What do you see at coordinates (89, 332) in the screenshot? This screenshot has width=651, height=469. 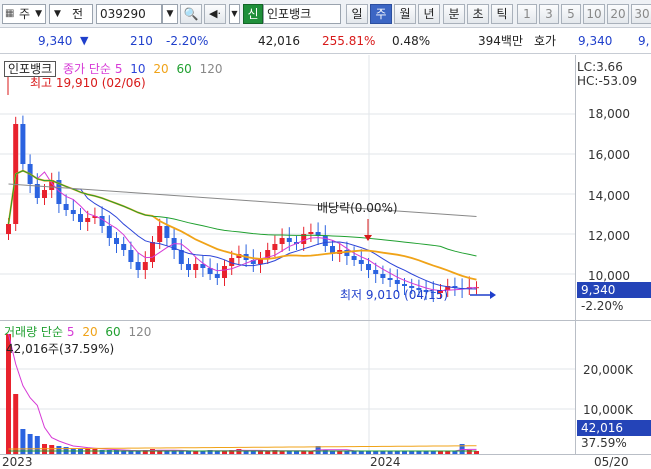 I see `volume-legend-ma20: 20` at bounding box center [89, 332].